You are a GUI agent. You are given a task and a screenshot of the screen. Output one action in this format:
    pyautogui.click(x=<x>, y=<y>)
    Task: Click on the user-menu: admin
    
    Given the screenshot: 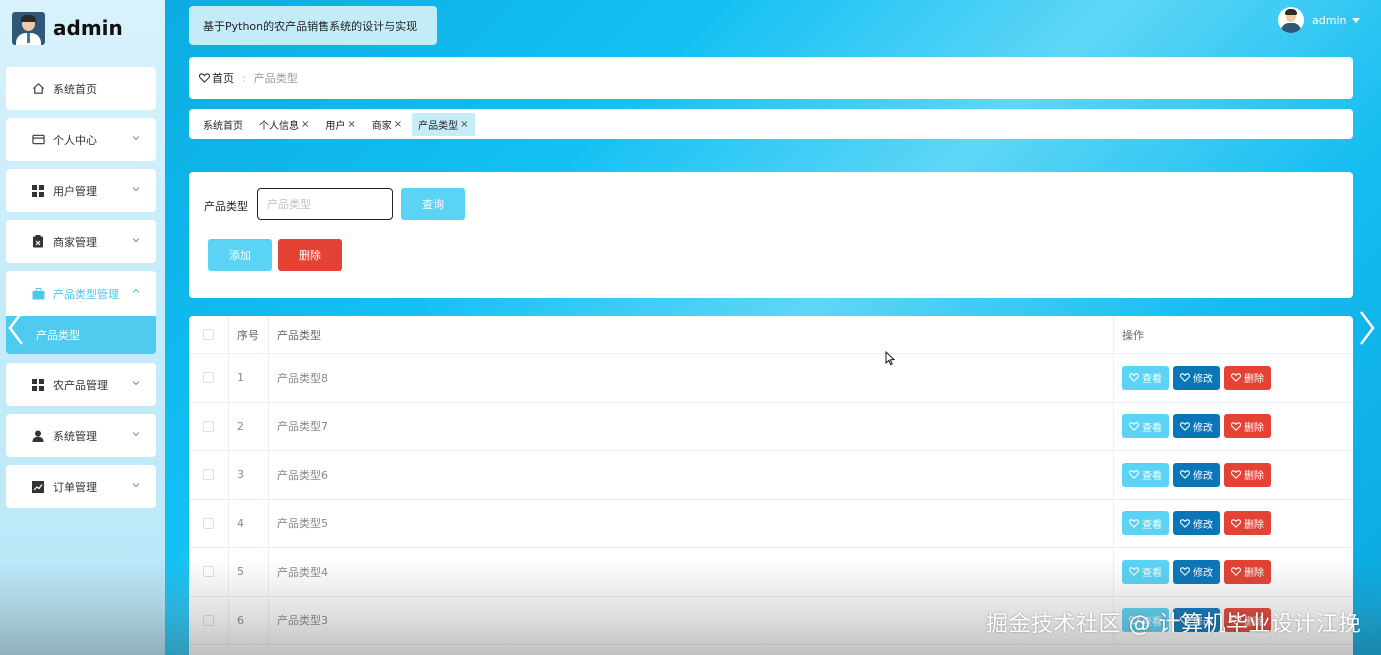 What is the action you would take?
    pyautogui.click(x=1319, y=20)
    